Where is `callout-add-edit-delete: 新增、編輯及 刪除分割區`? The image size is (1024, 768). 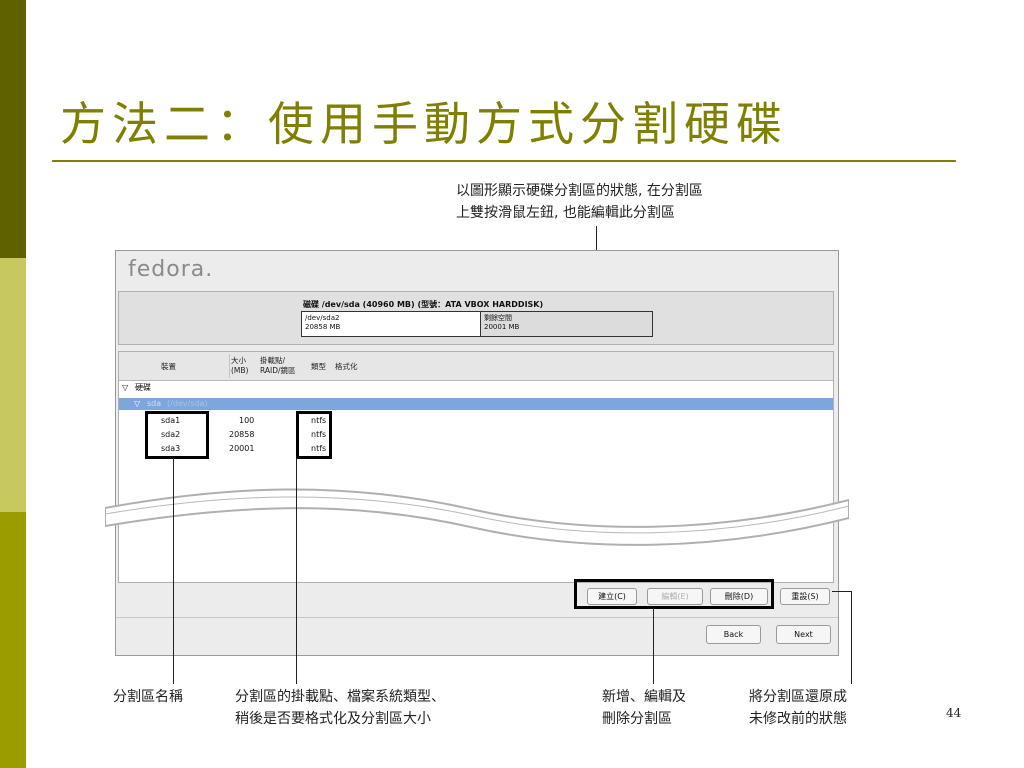
callout-add-edit-delete: 新增、編輯及 刪除分割區 is located at coordinates (644, 708).